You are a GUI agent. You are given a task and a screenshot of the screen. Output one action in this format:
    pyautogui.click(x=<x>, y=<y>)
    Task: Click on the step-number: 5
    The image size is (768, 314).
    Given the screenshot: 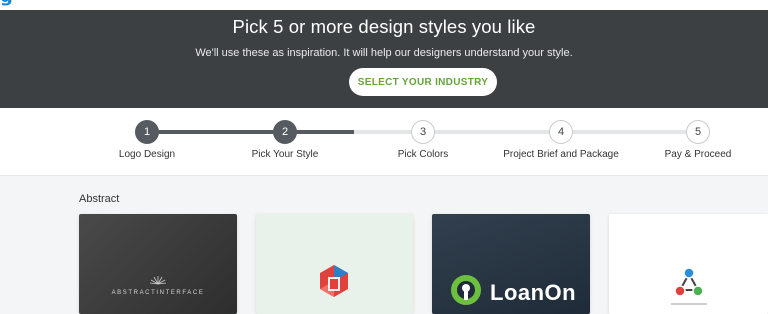 What is the action you would take?
    pyautogui.click(x=698, y=132)
    